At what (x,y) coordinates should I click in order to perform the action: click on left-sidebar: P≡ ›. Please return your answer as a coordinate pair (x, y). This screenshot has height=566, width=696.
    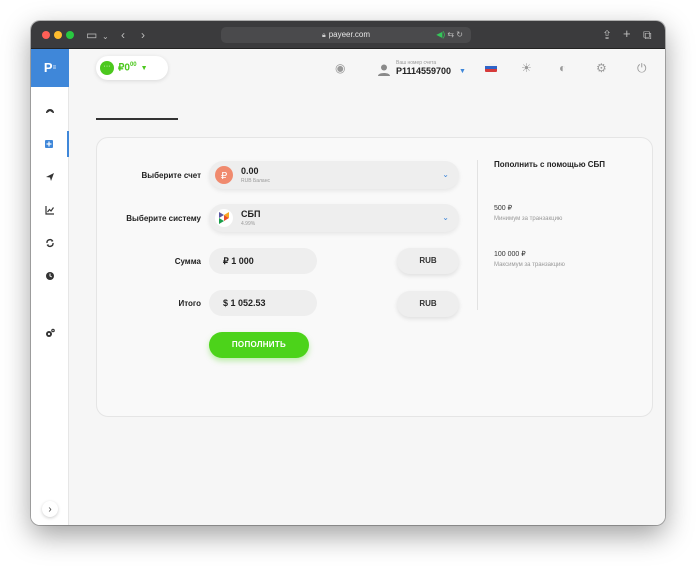
    Looking at the image, I should click on (50, 287).